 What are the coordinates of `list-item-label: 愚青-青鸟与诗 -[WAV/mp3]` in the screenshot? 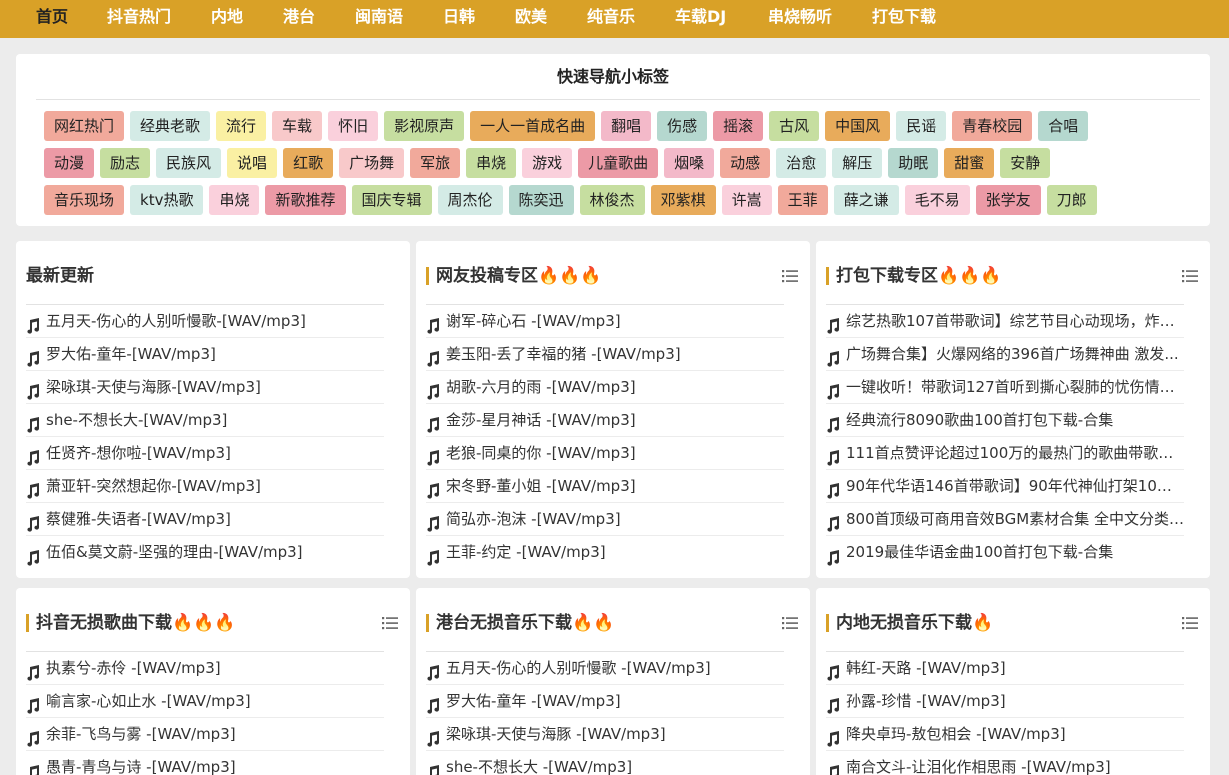 It's located at (141, 766).